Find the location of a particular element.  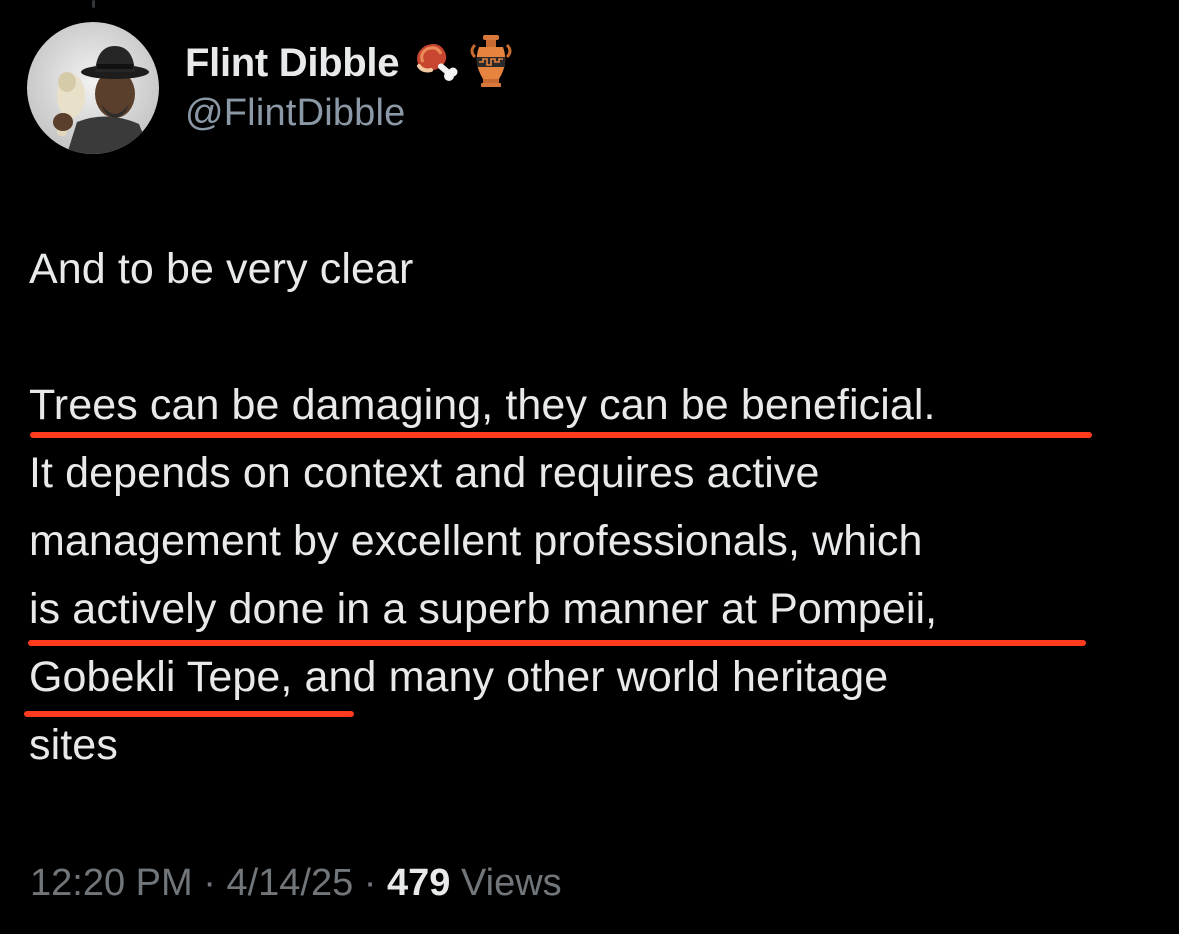

tweet-time: 12:20 PM is located at coordinates (111, 883).